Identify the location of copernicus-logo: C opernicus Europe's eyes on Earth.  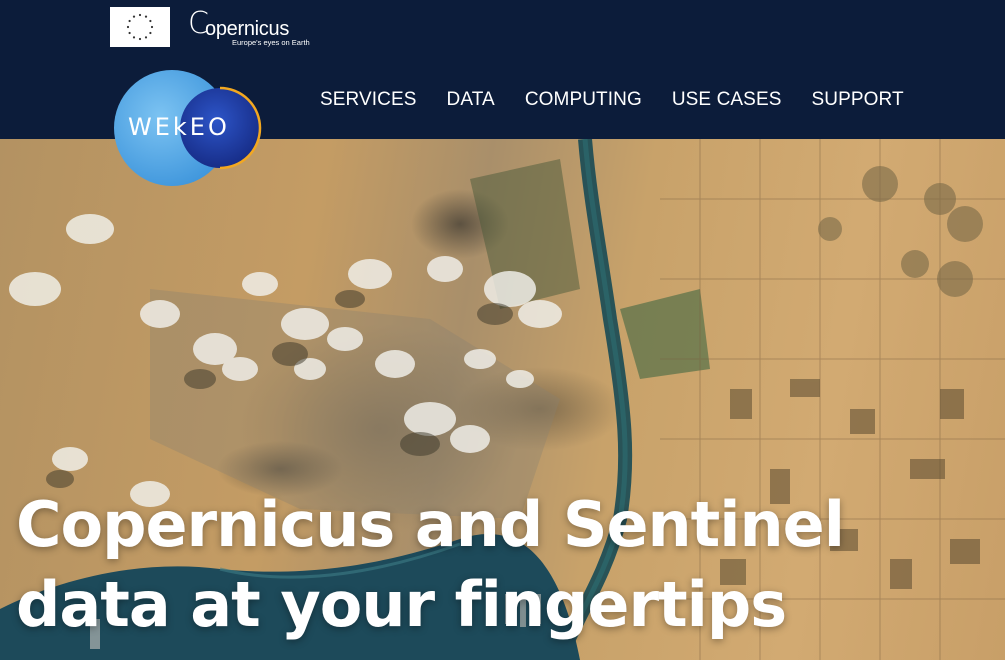
(249, 27).